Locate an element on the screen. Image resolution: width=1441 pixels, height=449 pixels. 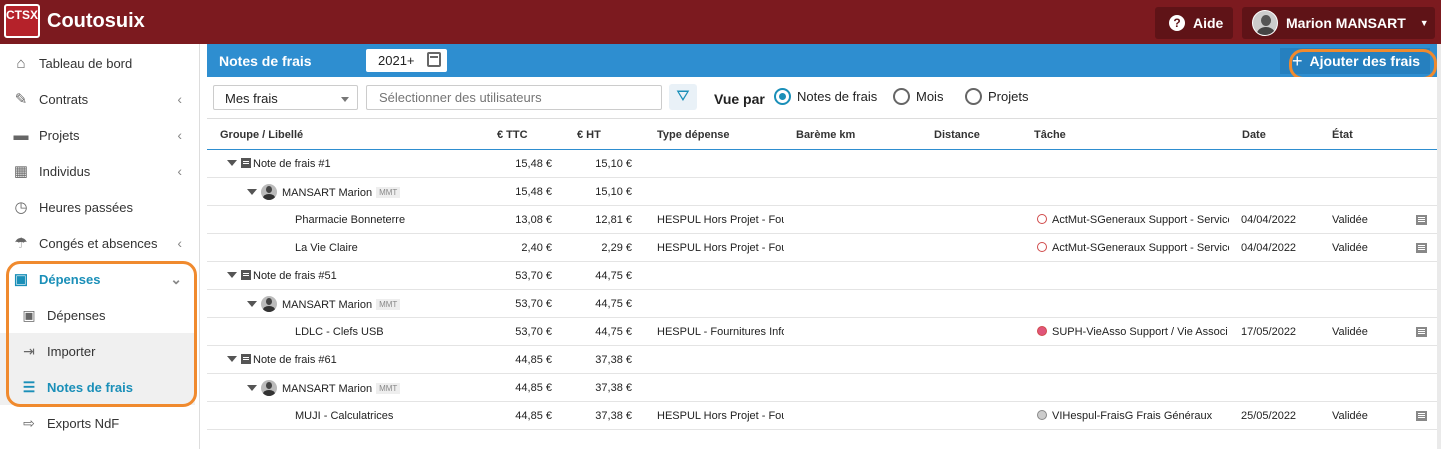
year-picker: 2021+ is located at coordinates (406, 60).